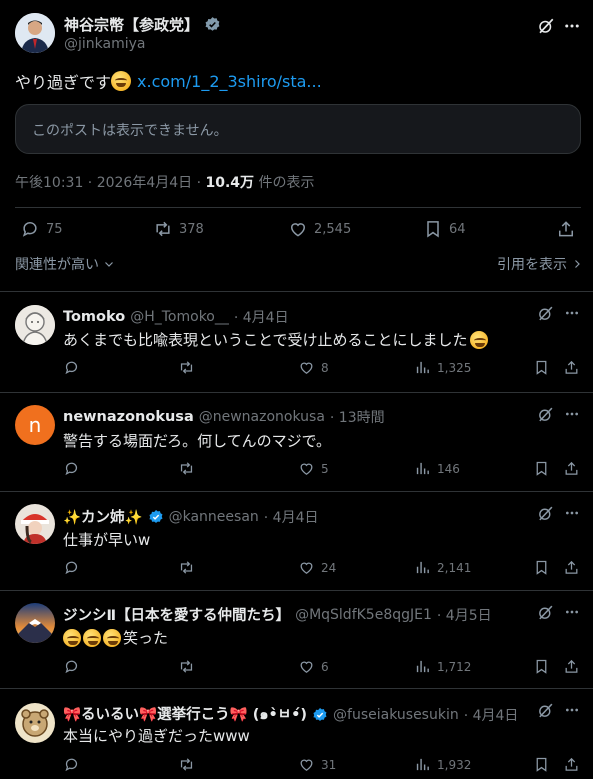  What do you see at coordinates (442, 764) in the screenshot?
I see `views-button: 1,932` at bounding box center [442, 764].